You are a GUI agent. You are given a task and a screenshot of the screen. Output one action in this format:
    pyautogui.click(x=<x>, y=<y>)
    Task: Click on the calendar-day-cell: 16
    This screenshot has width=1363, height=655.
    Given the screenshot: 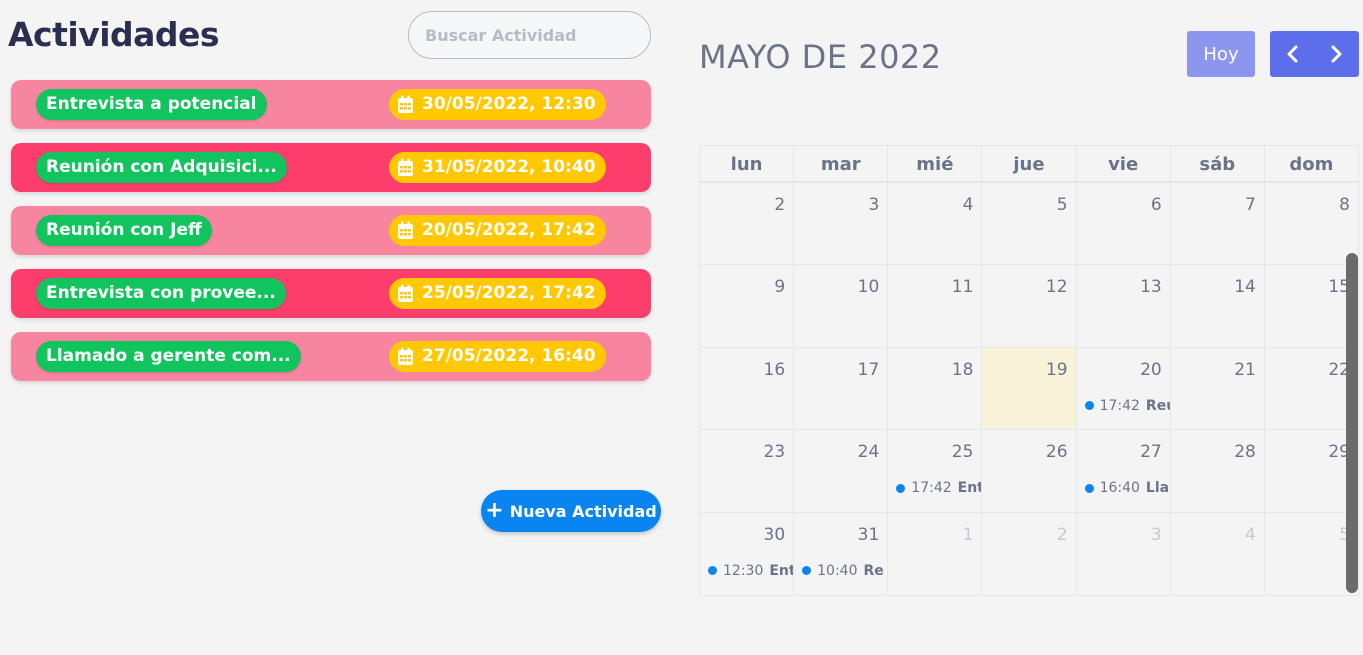 What is the action you would take?
    pyautogui.click(x=747, y=388)
    